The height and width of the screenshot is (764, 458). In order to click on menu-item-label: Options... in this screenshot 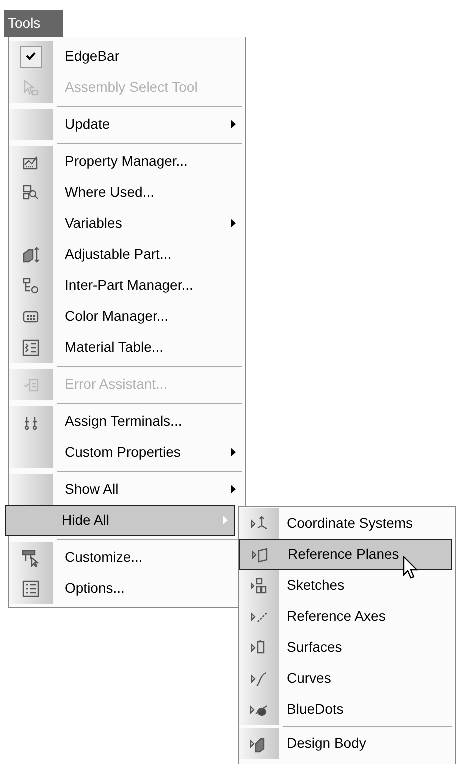, I will do `click(95, 588)`.